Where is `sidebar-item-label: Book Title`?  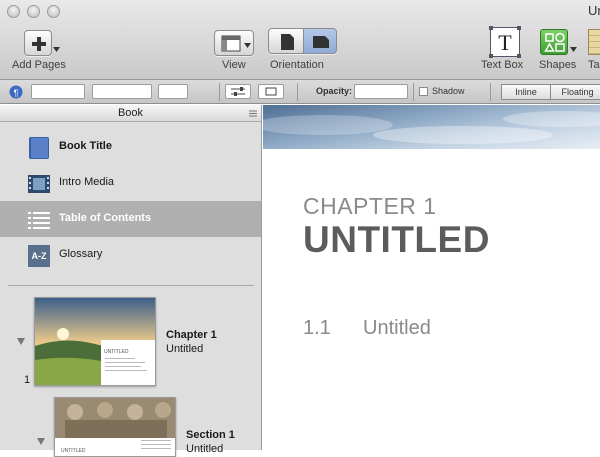
sidebar-item-label: Book Title is located at coordinates (85, 146).